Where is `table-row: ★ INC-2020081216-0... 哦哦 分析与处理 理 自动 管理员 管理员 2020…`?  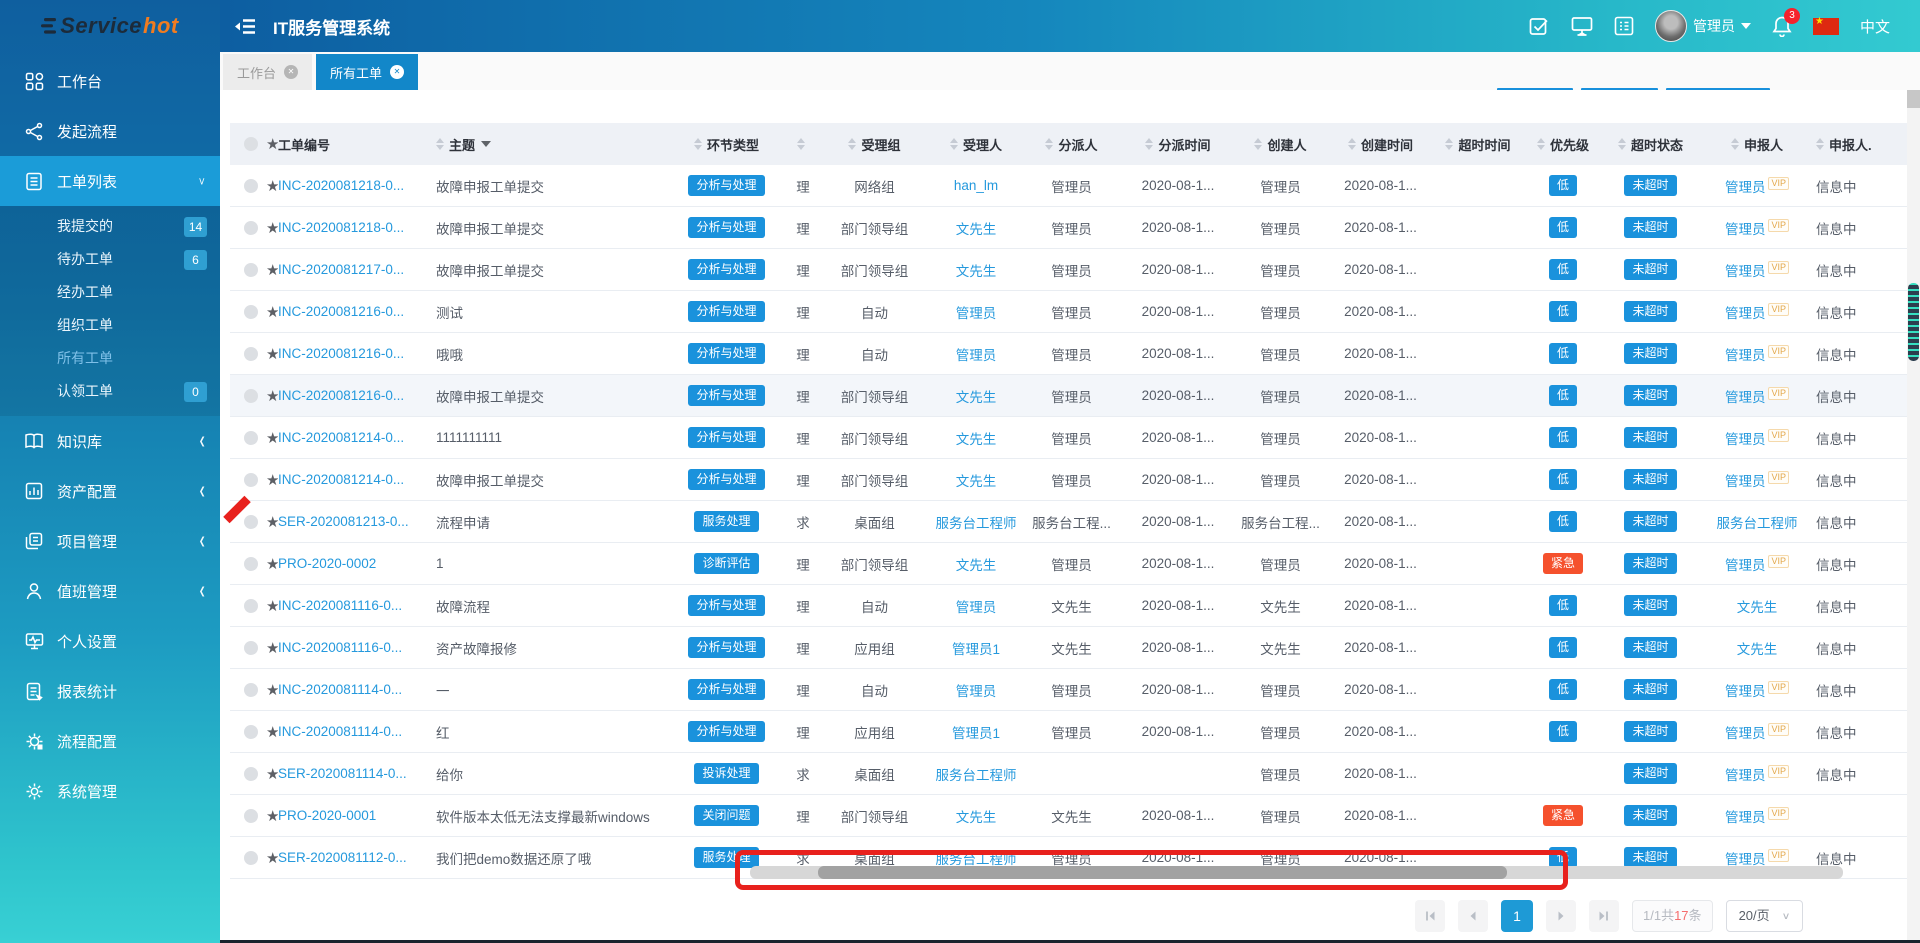
table-row: ★ INC-2020081216-0... 哦哦 分析与处理 理 自动 管理员 管理员 2020… is located at coordinates (1069, 354).